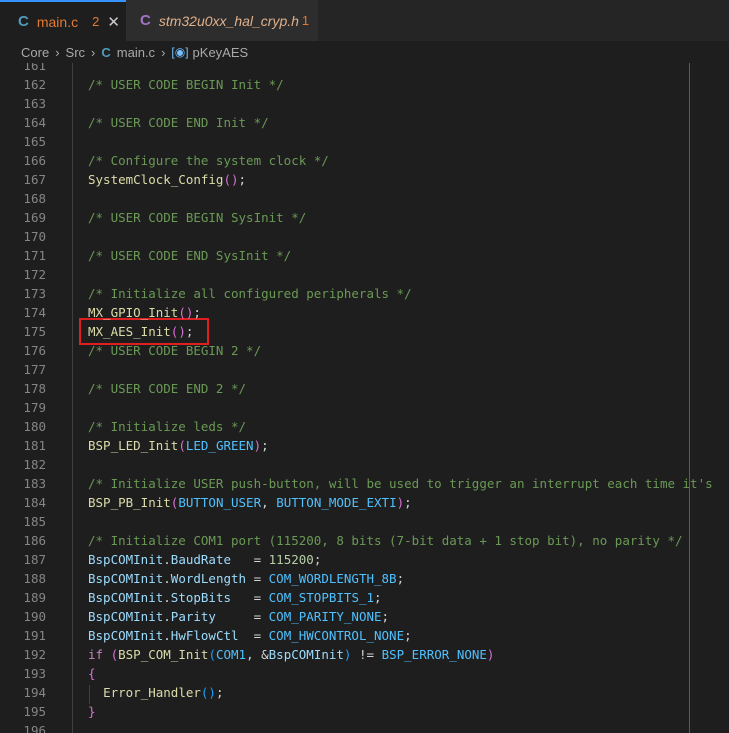 The height and width of the screenshot is (733, 729). What do you see at coordinates (238, 616) in the screenshot?
I see `code-text: BspCOMInit.Parity = COM_PARITY_NONE;` at bounding box center [238, 616].